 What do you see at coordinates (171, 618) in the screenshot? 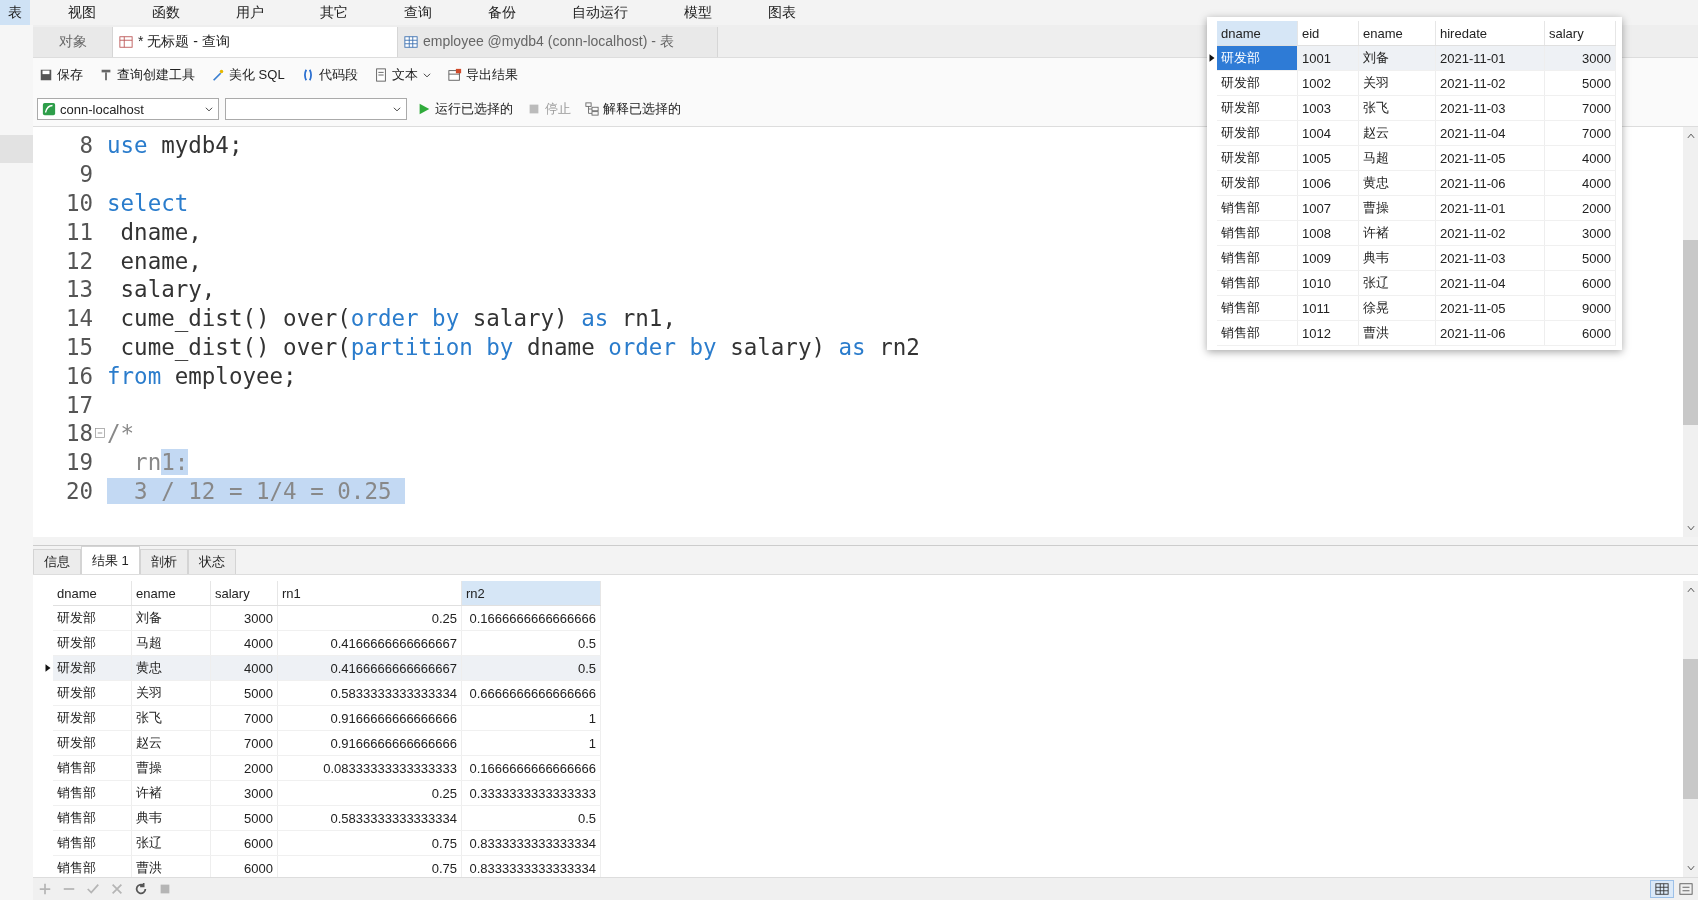
I see `table-cell: 刘备` at bounding box center [171, 618].